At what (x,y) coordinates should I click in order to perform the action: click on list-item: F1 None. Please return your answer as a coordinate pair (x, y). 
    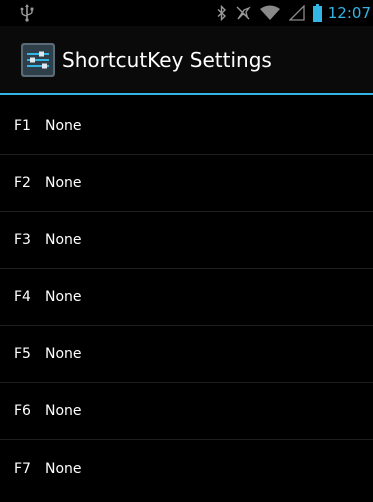
    Looking at the image, I should click on (186, 126).